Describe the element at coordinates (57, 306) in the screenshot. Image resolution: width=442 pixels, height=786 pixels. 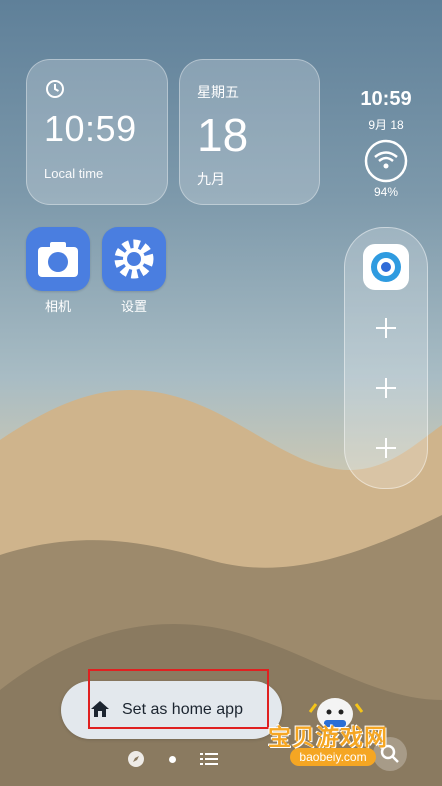
I see `app-camera-label: 相机` at that location.